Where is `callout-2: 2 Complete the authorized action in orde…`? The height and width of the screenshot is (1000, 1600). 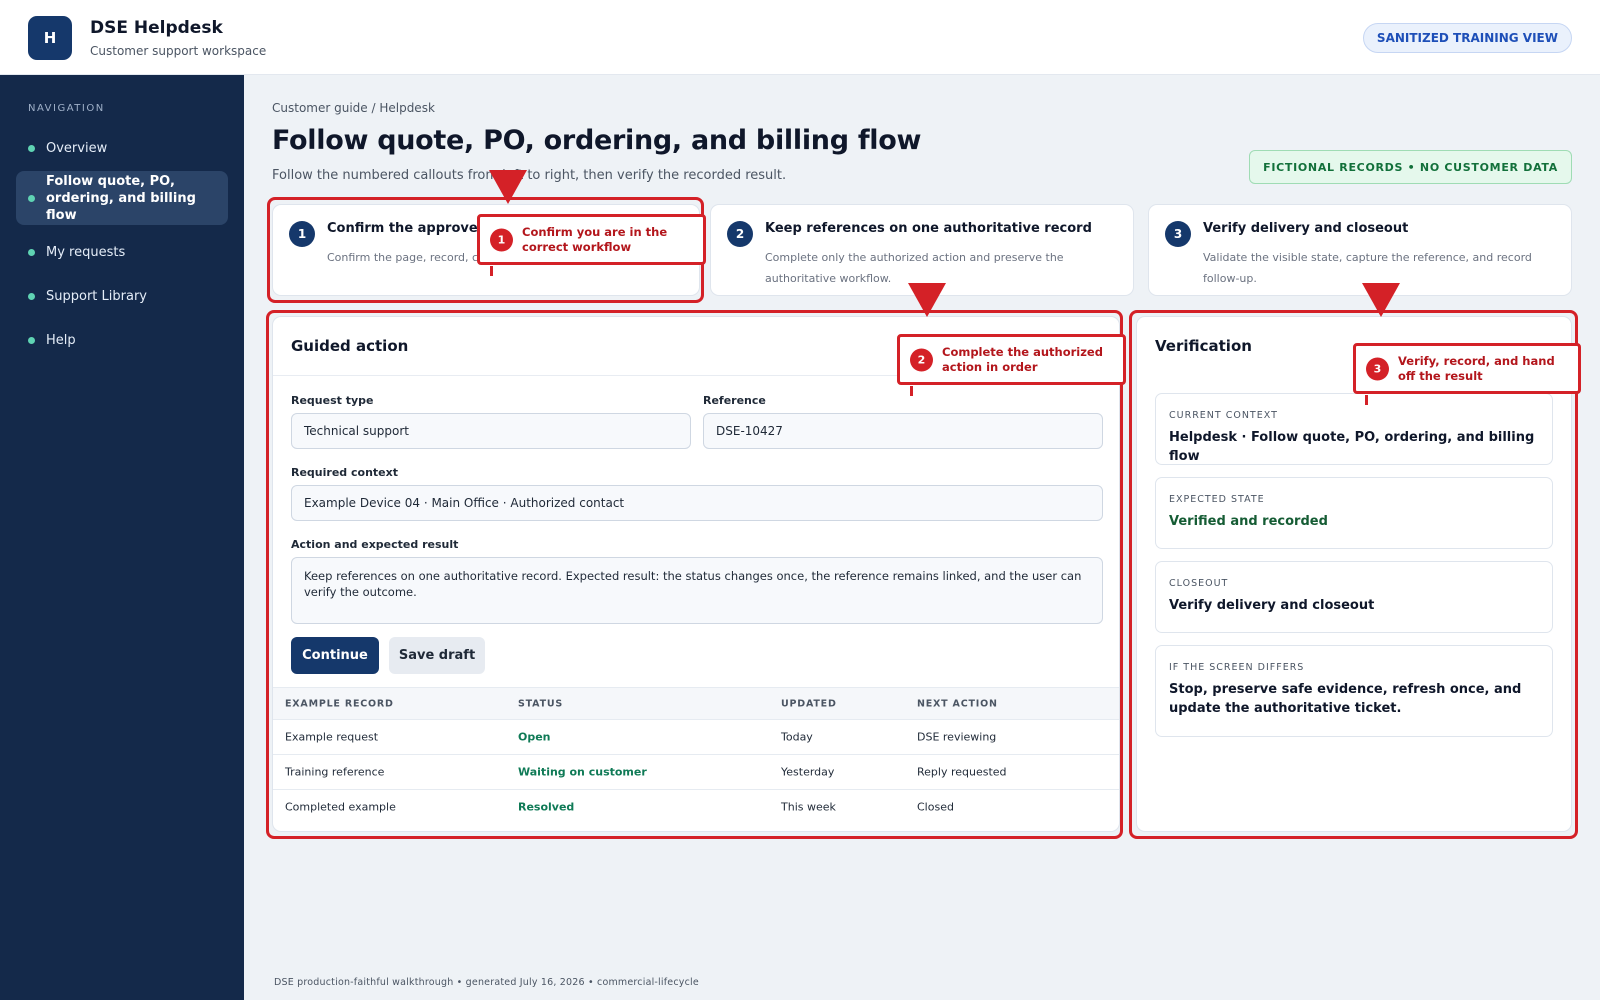 callout-2: 2 Complete the authorized action in orde… is located at coordinates (1011, 359).